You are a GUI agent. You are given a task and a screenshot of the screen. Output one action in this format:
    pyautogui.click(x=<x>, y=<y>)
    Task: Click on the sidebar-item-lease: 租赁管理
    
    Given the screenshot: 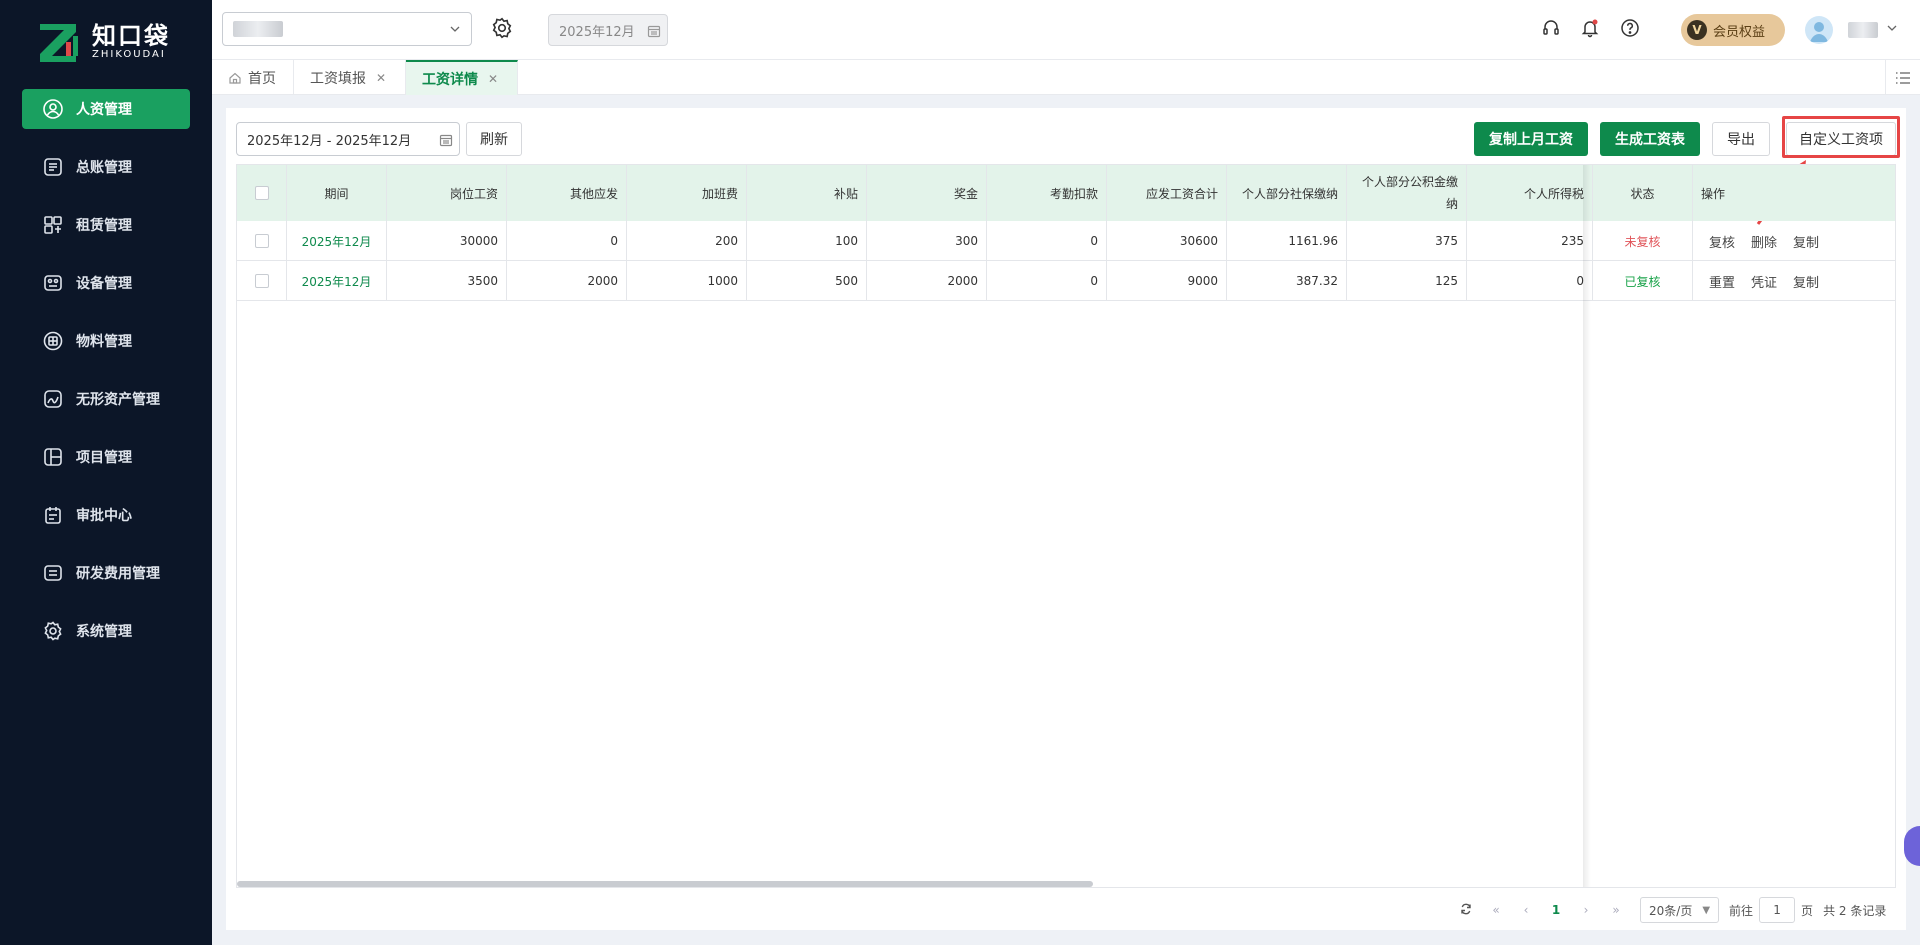 What is the action you would take?
    pyautogui.click(x=106, y=225)
    